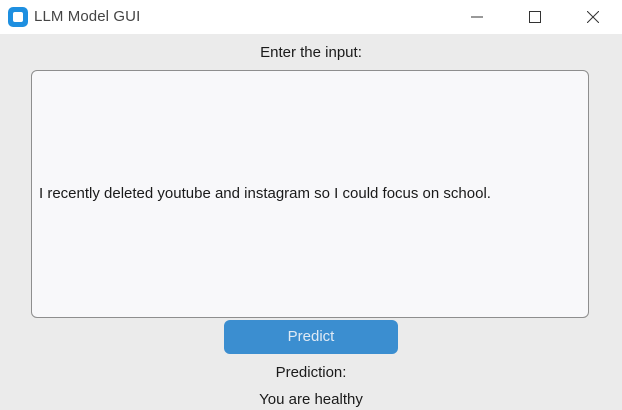  Describe the element at coordinates (311, 337) in the screenshot. I see `predict-button: Predict` at that location.